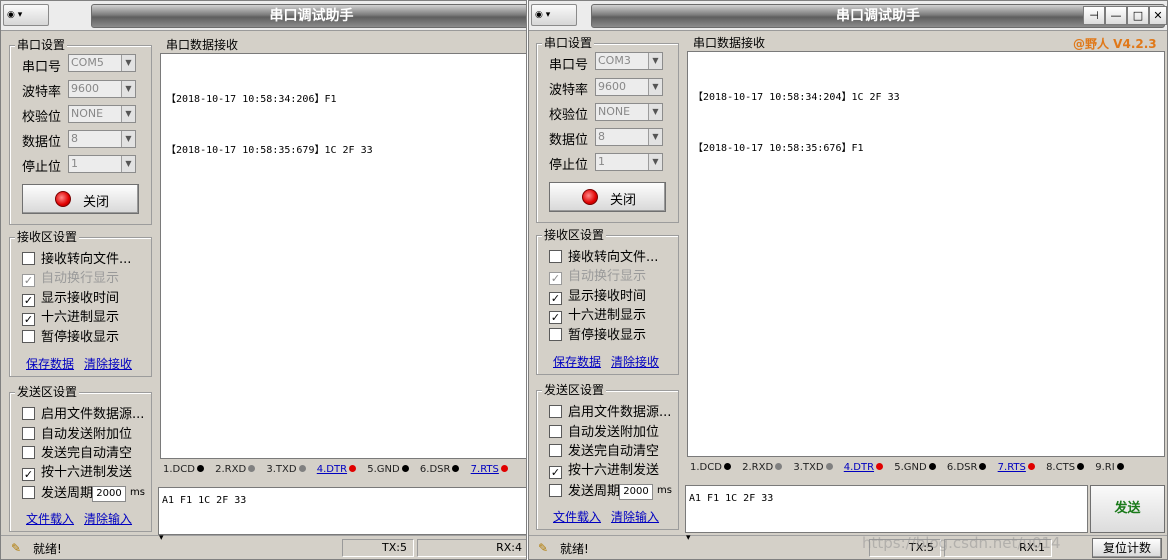  Describe the element at coordinates (629, 61) in the screenshot. I see `port-select: COM3 ▼` at that location.